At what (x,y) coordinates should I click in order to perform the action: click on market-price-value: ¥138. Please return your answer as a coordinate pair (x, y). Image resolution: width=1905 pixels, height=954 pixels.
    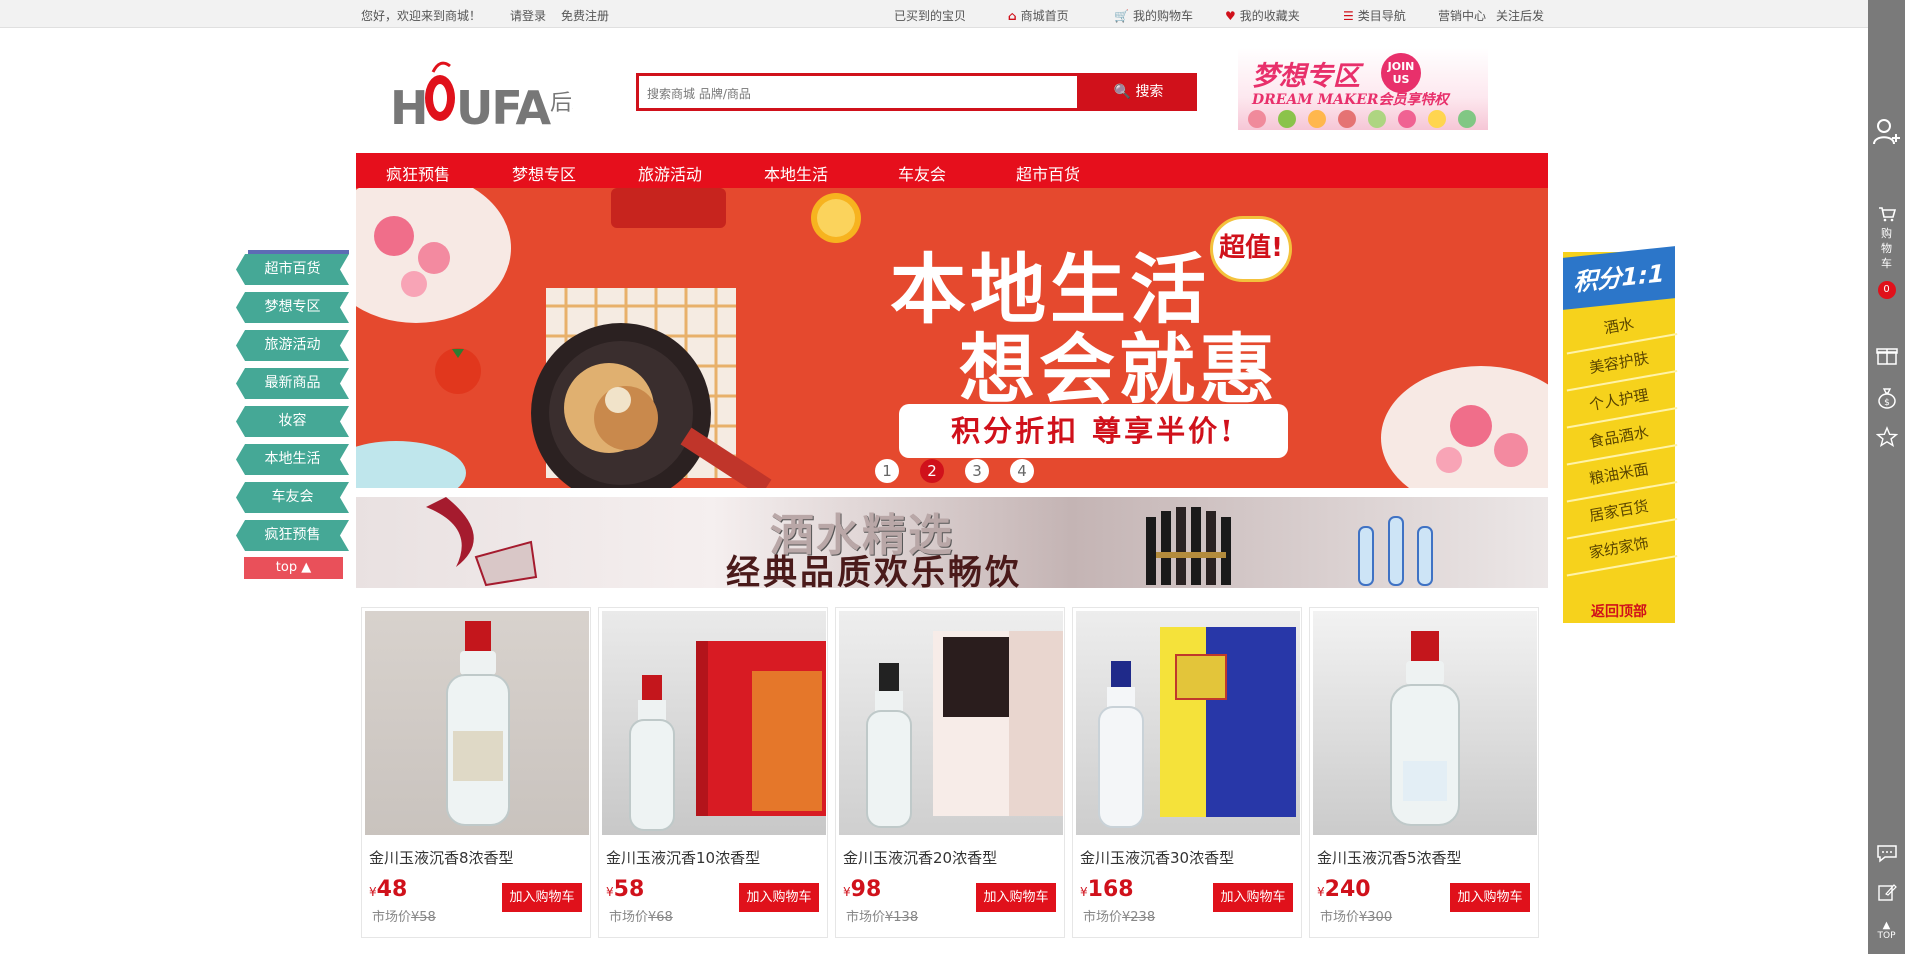
    Looking at the image, I should click on (902, 917).